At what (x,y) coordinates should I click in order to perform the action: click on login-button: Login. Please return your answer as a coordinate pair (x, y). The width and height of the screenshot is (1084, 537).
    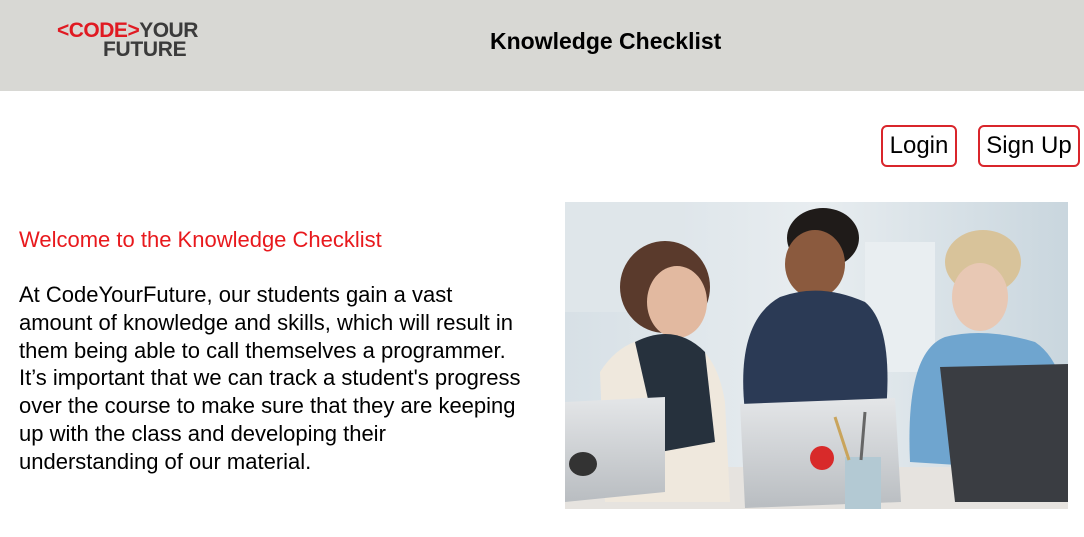
    Looking at the image, I should click on (919, 146).